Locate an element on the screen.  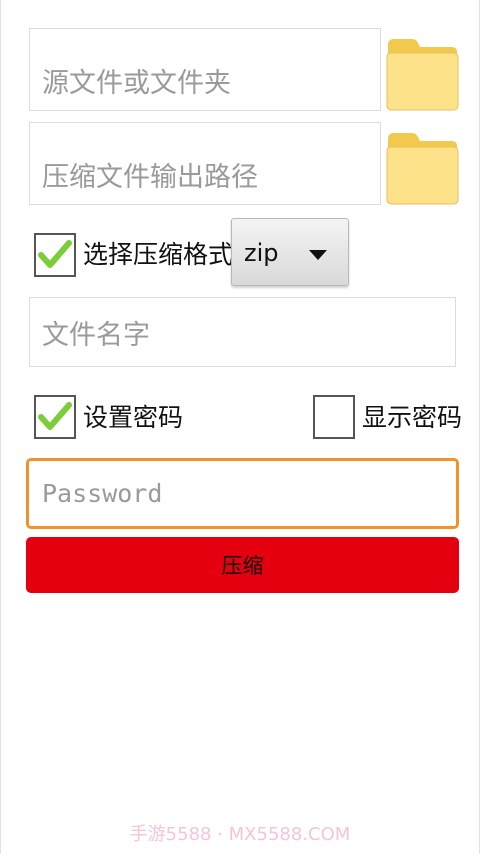
compress-button-label: 压缩 is located at coordinates (242, 566).